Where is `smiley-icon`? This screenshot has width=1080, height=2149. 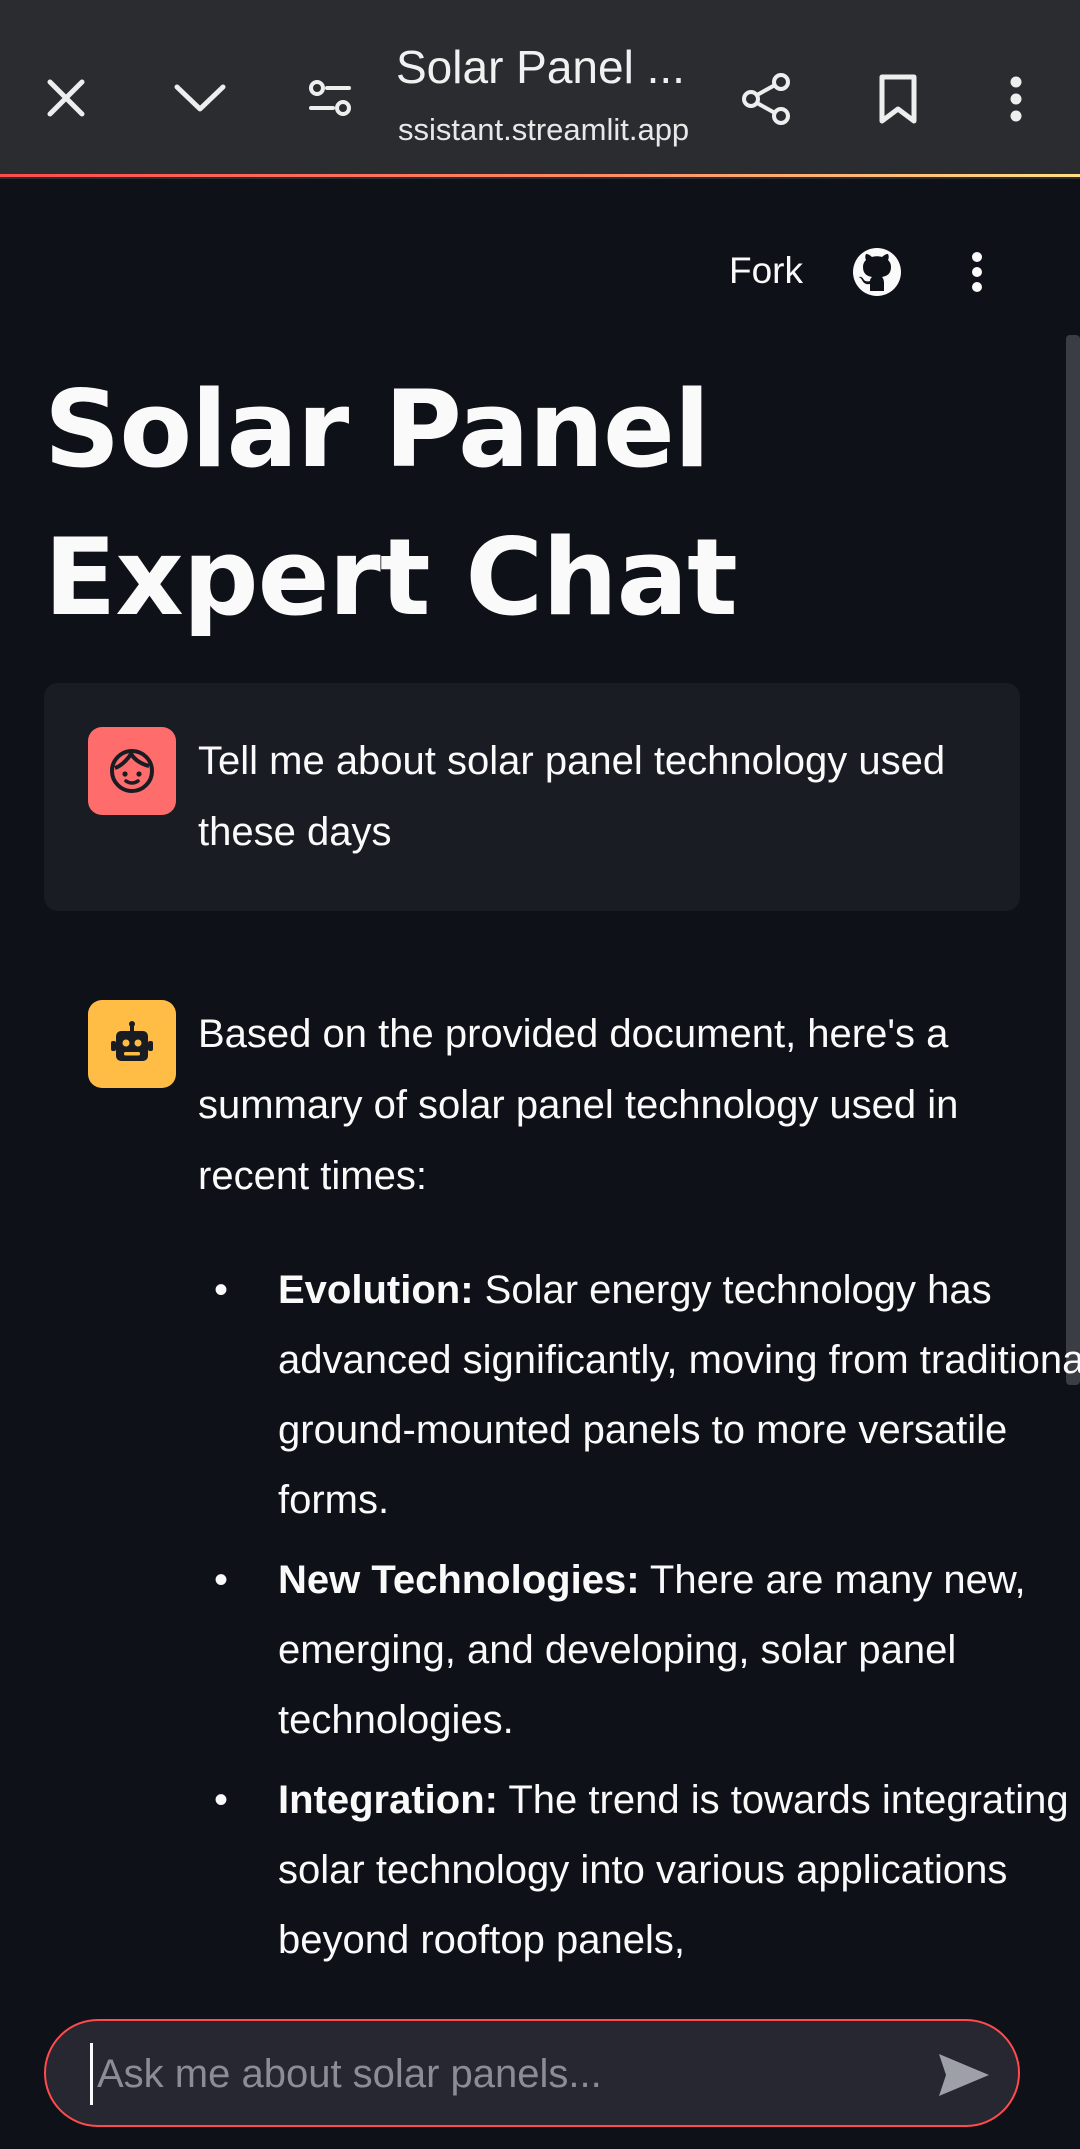 smiley-icon is located at coordinates (132, 771).